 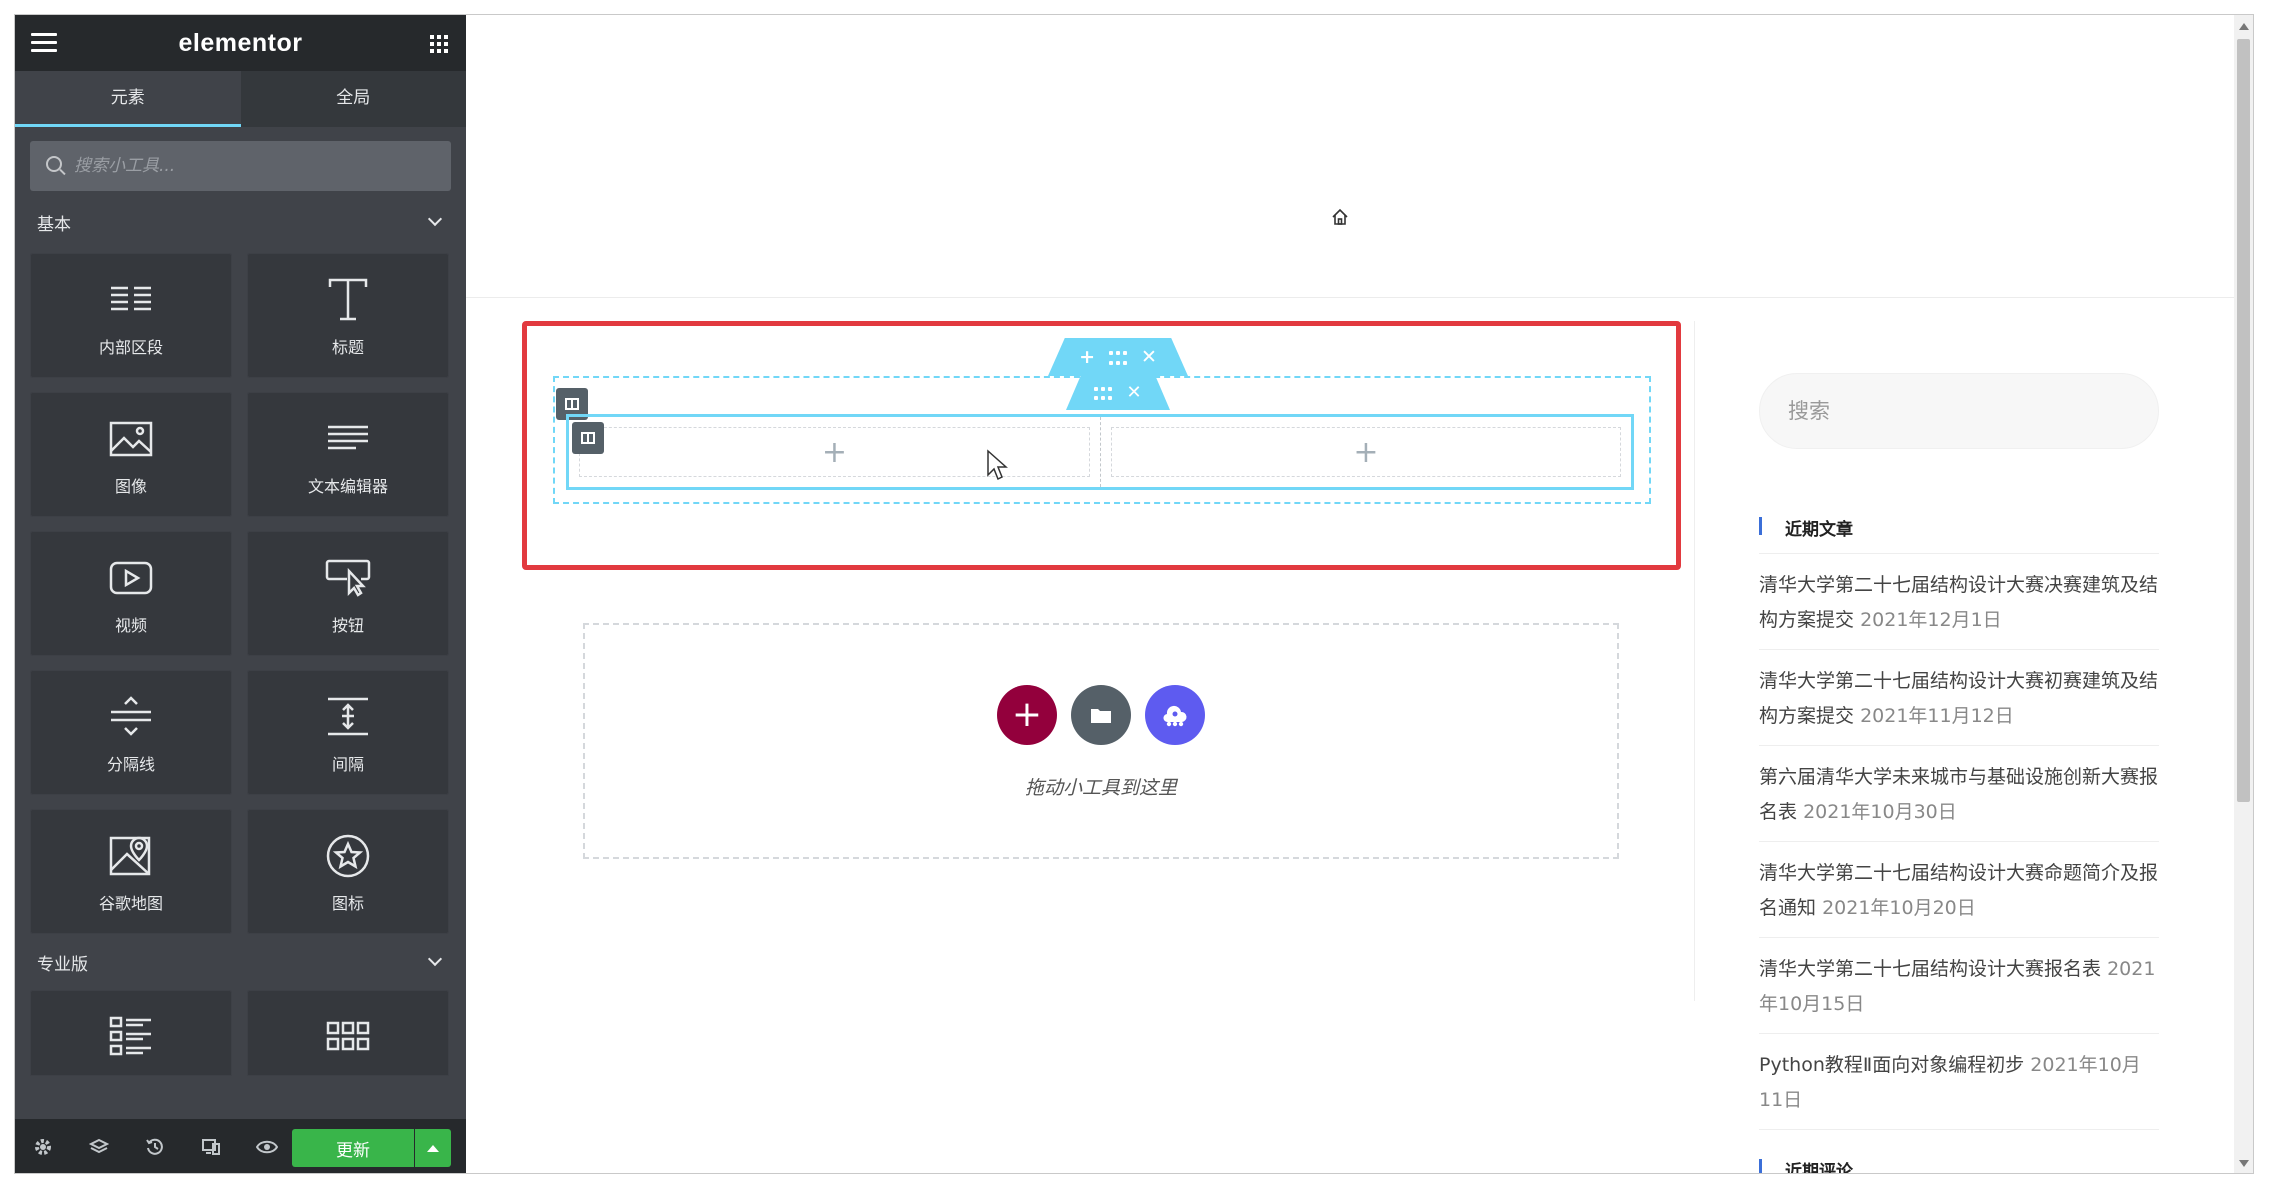 I want to click on settings-gear-icon, so click(x=43, y=1146).